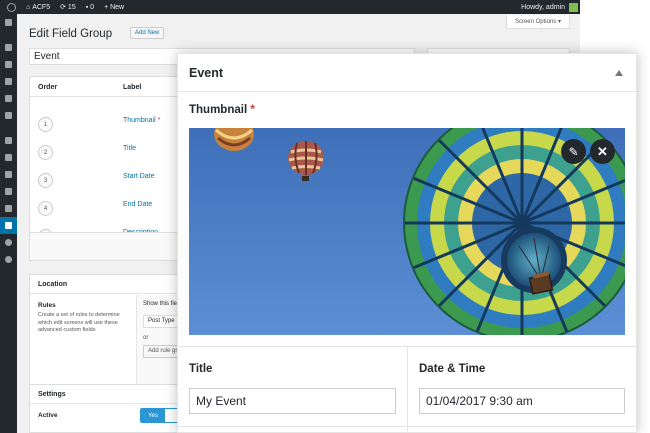 The height and width of the screenshot is (433, 650). What do you see at coordinates (129, 148) in the screenshot?
I see `field-label-link: Title` at bounding box center [129, 148].